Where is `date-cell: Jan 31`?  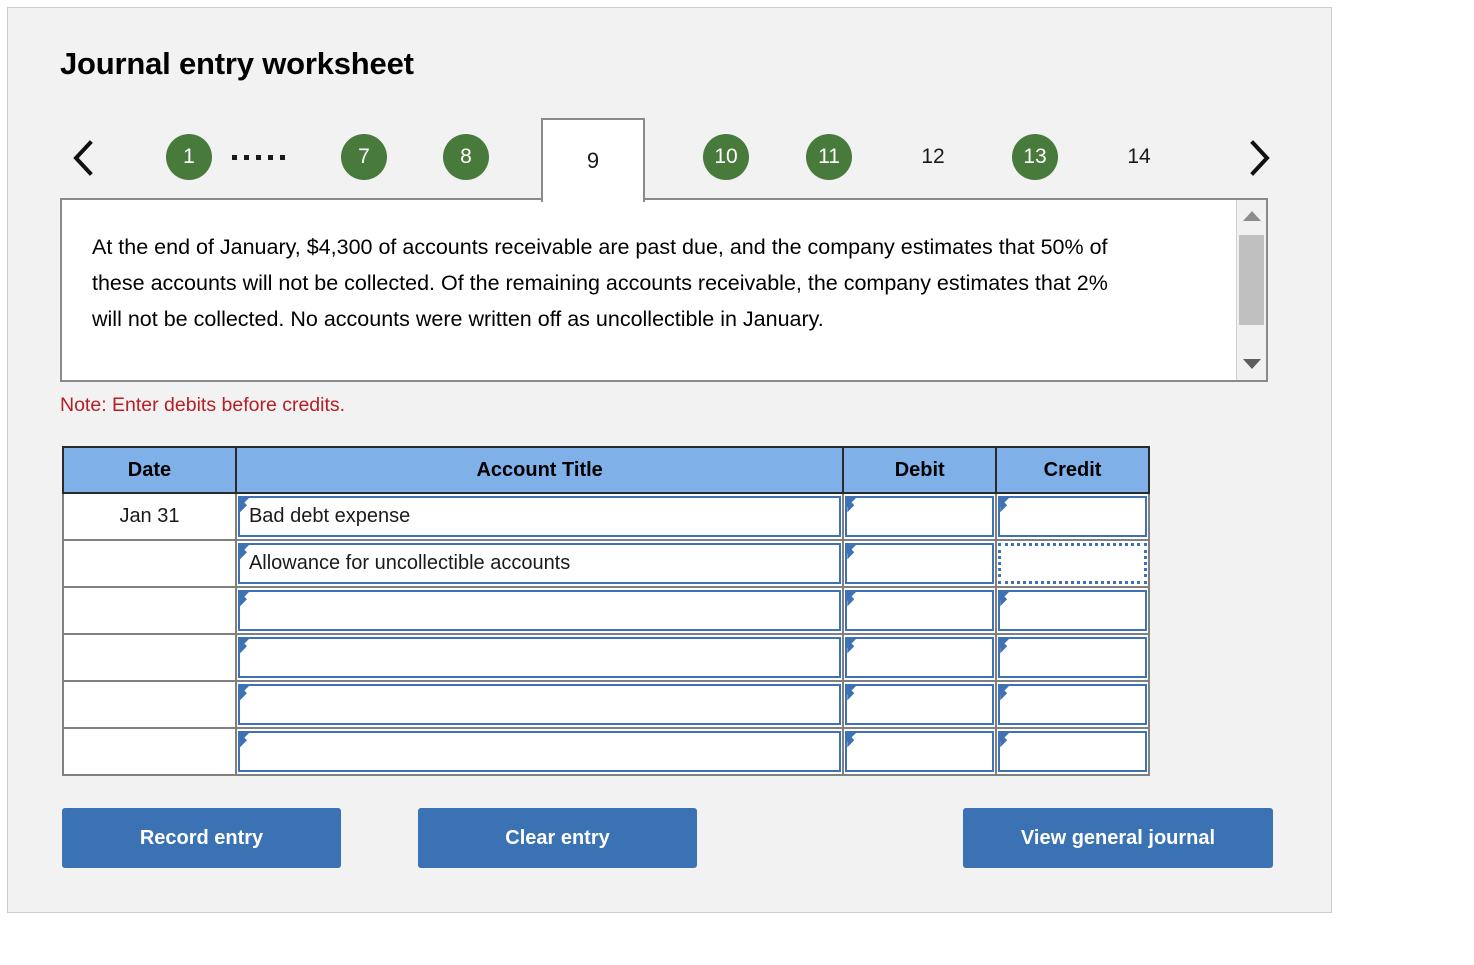
date-cell: Jan 31 is located at coordinates (149, 516).